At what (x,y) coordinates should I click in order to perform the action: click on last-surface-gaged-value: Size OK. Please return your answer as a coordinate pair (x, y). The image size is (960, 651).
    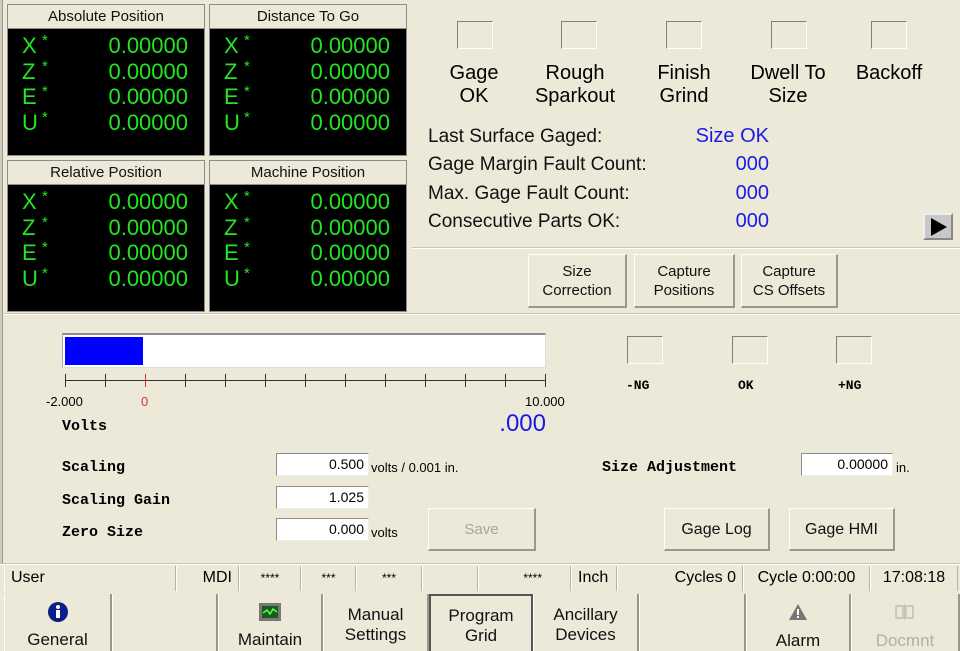
    Looking at the image, I should click on (732, 136).